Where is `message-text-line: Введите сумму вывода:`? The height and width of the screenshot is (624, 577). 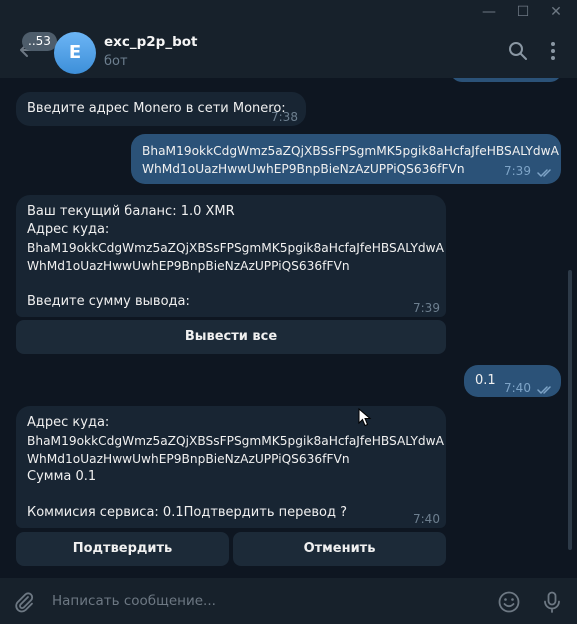 message-text-line: Введите сумму вывода: is located at coordinates (108, 301).